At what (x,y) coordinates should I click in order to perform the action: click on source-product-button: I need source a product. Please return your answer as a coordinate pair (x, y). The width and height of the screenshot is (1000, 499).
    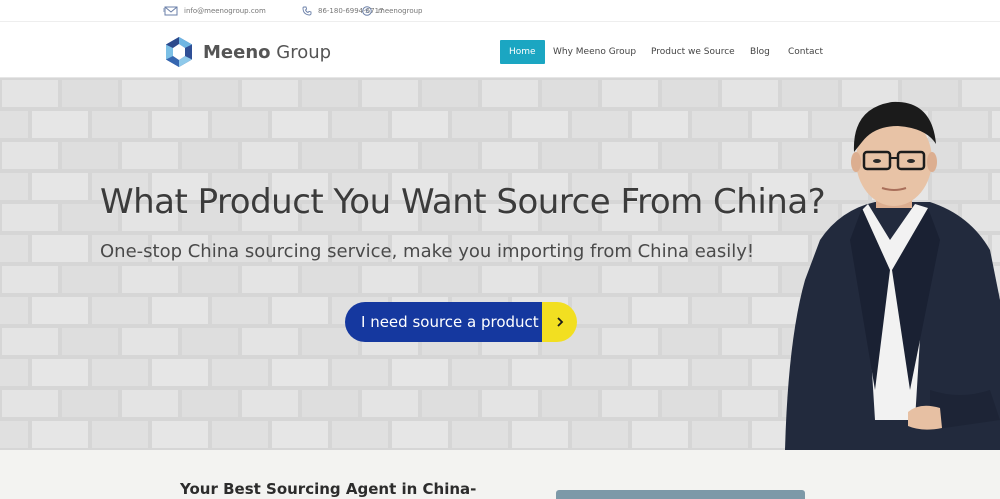
    Looking at the image, I should click on (461, 322).